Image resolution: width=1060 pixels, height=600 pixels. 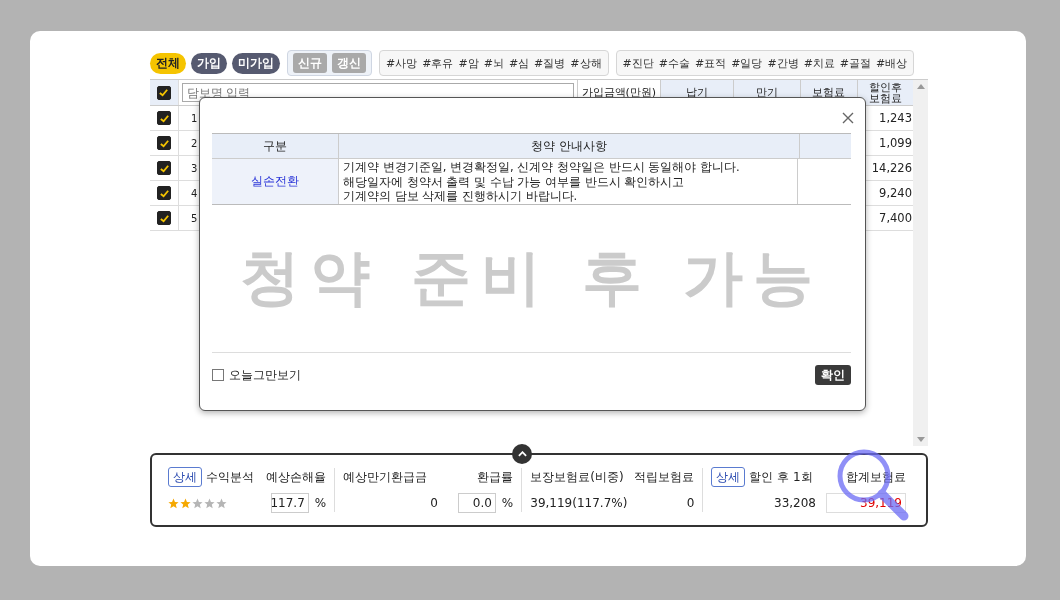 I want to click on summary-label: 환급률, so click(x=495, y=477).